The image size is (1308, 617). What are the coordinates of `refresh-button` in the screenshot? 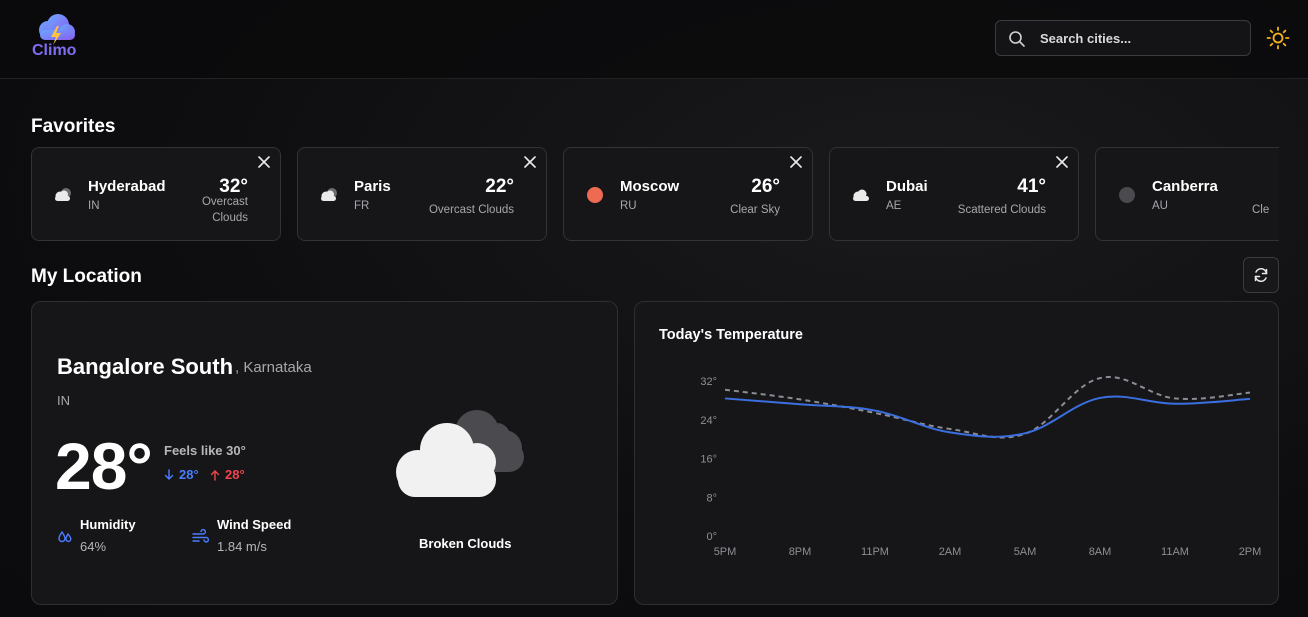 It's located at (1261, 275).